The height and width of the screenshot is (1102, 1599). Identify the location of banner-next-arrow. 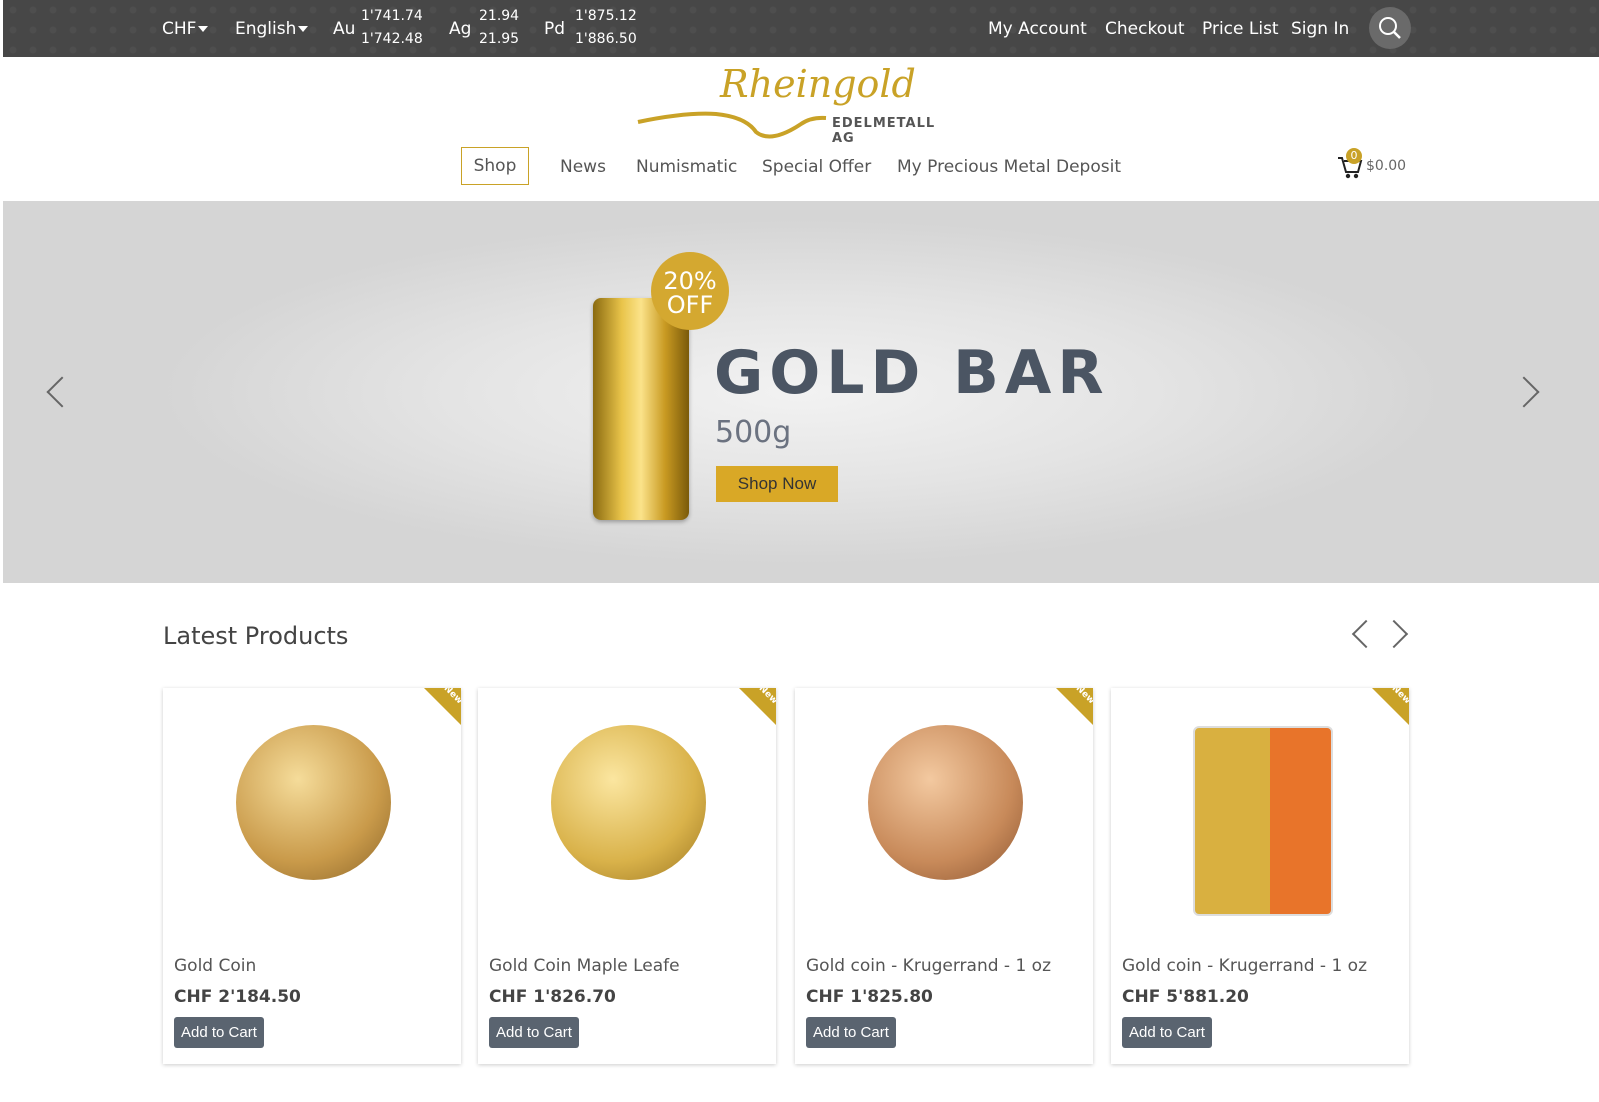
(1524, 392).